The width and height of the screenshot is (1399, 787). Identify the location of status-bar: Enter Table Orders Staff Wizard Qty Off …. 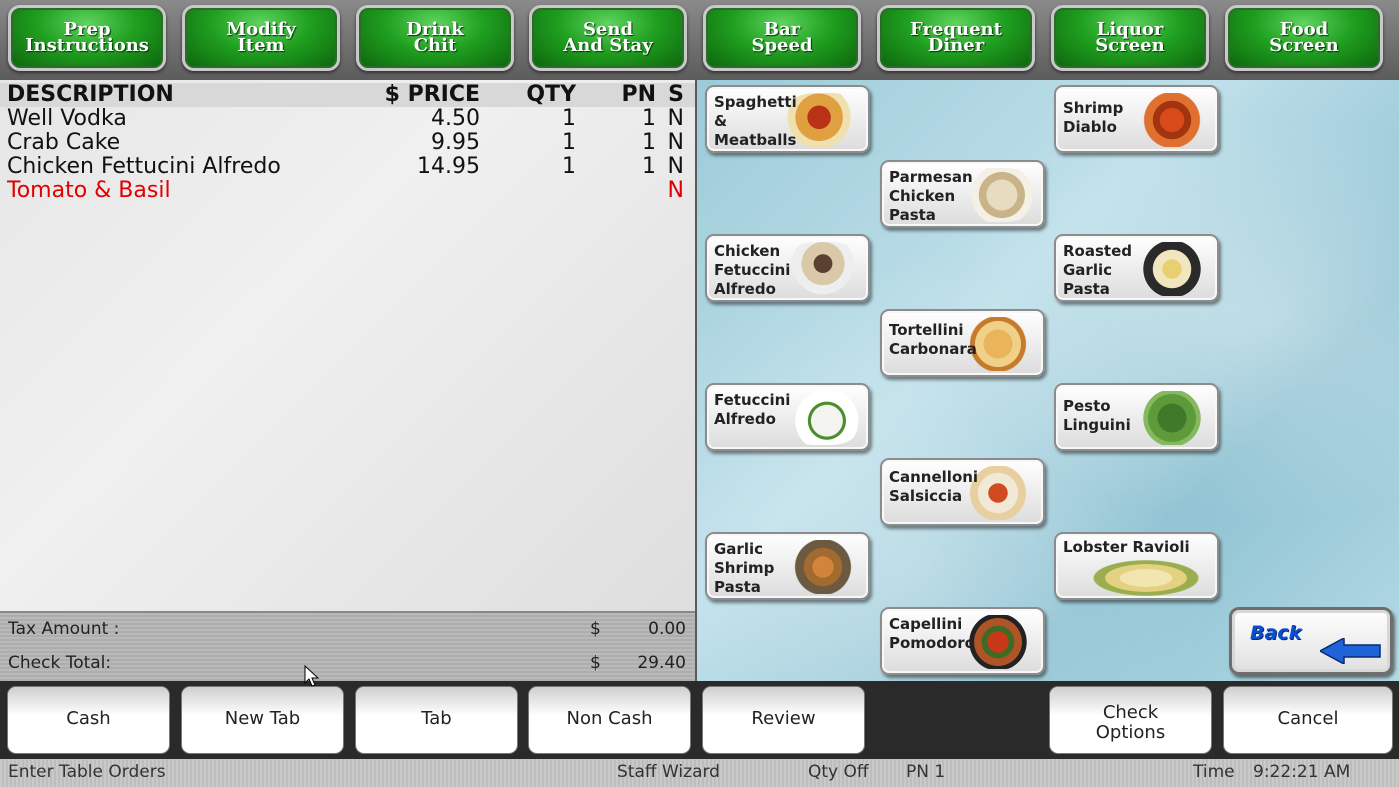
(699, 773).